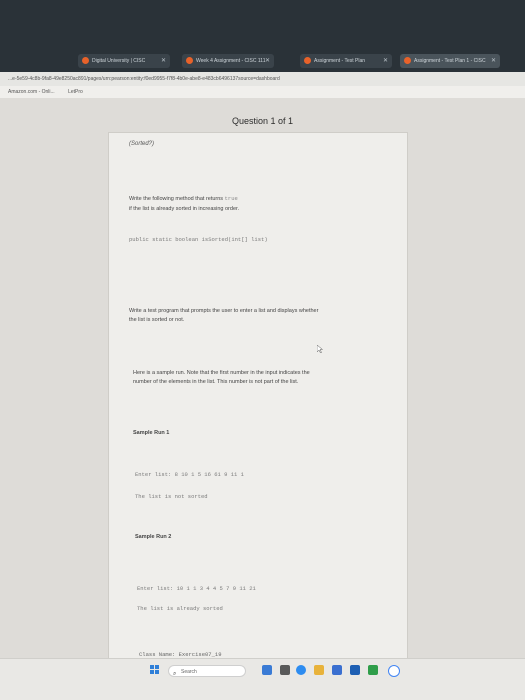 Image resolution: width=525 pixels, height=700 pixels. What do you see at coordinates (355, 670) in the screenshot?
I see `store-icon` at bounding box center [355, 670].